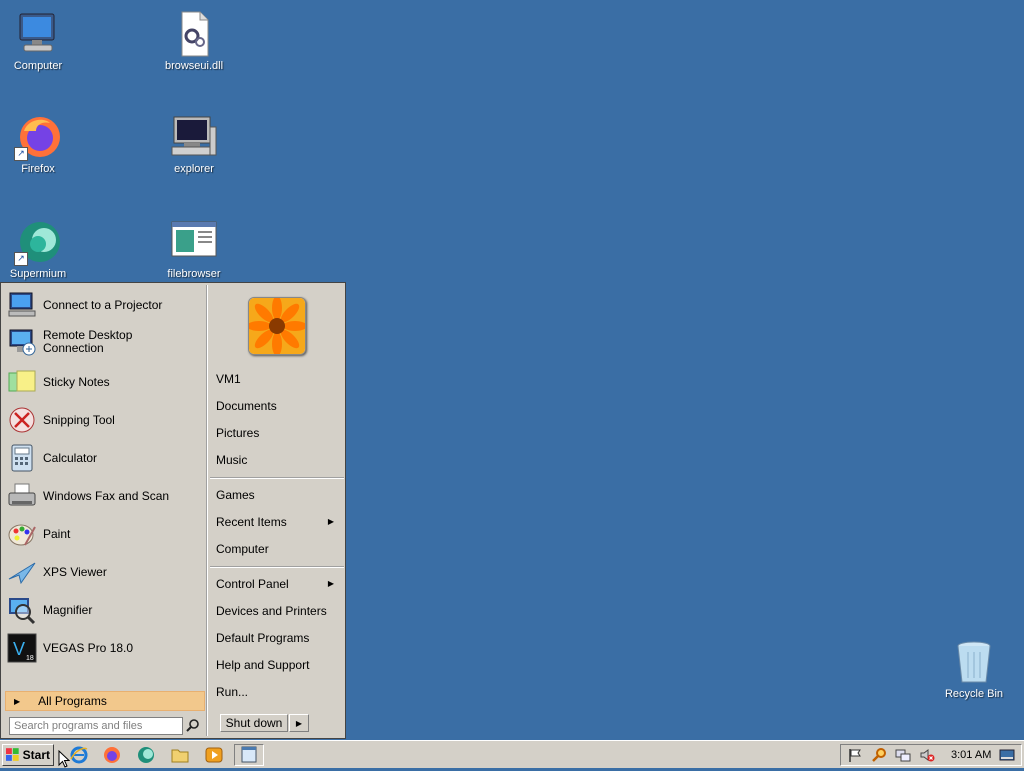  Describe the element at coordinates (194, 34) in the screenshot. I see `dll-file-icon` at that location.